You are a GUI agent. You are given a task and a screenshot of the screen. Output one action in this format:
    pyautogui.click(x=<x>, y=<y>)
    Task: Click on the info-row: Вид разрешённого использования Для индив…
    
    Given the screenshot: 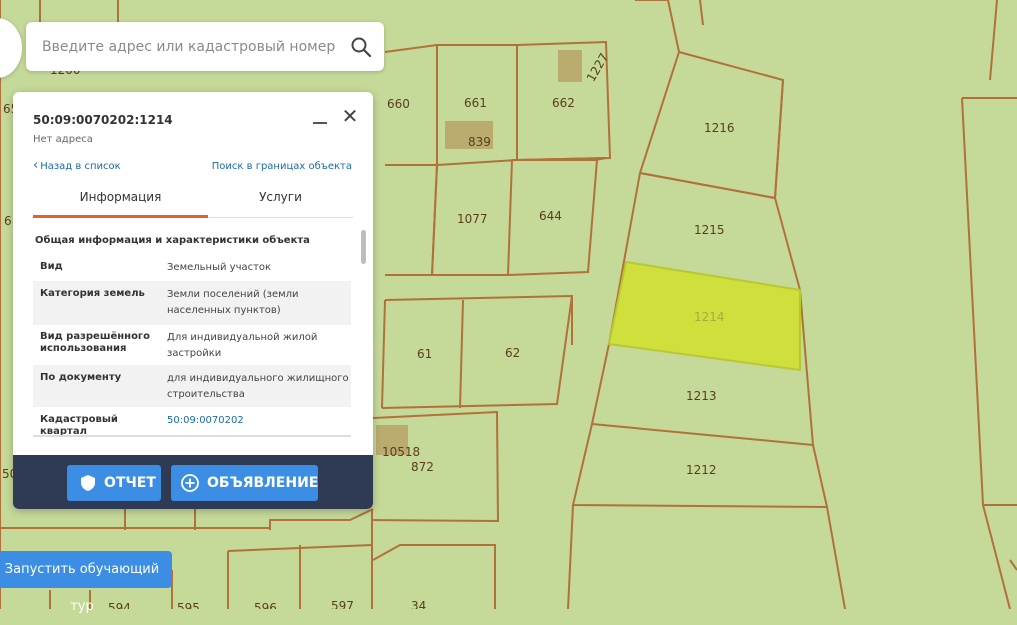 What is the action you would take?
    pyautogui.click(x=192, y=345)
    